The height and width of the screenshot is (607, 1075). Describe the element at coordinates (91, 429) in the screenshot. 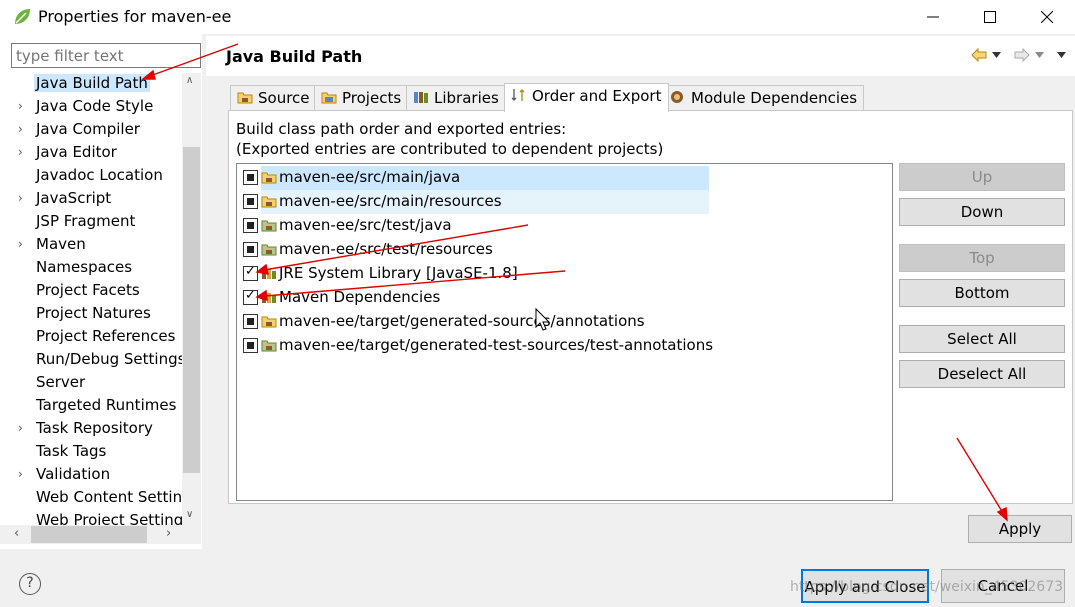

I see `tree-item-task-repository: › Task Repository` at that location.